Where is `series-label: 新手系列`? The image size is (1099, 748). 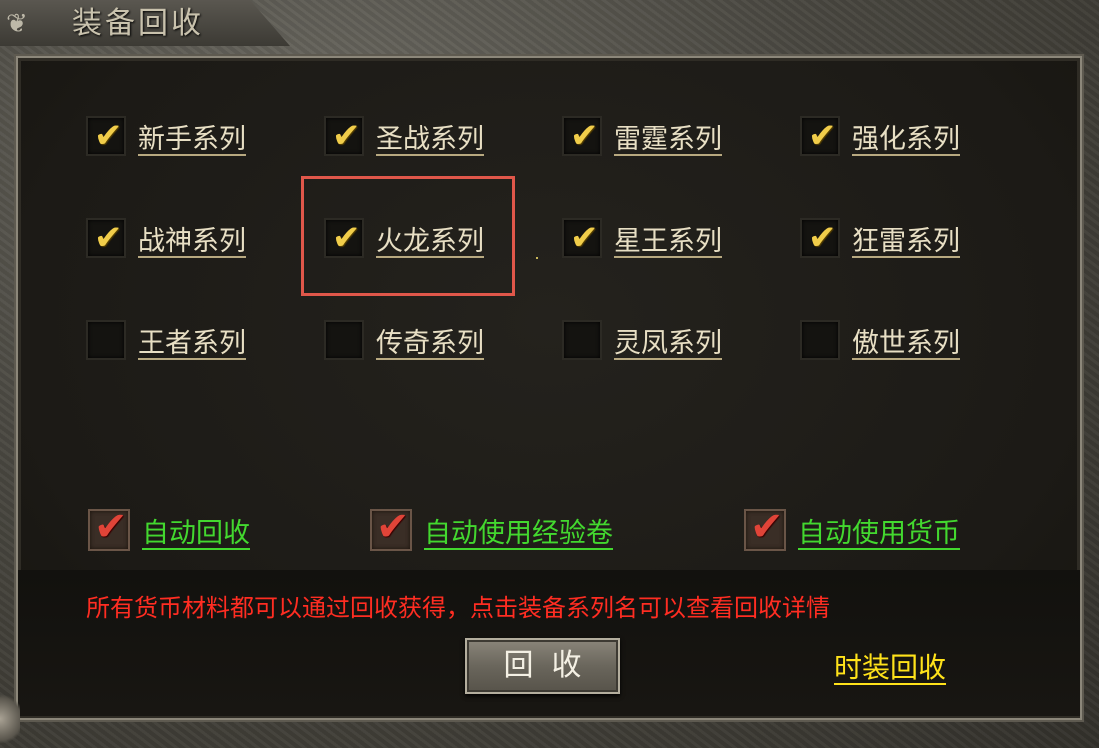 series-label: 新手系列 is located at coordinates (192, 136).